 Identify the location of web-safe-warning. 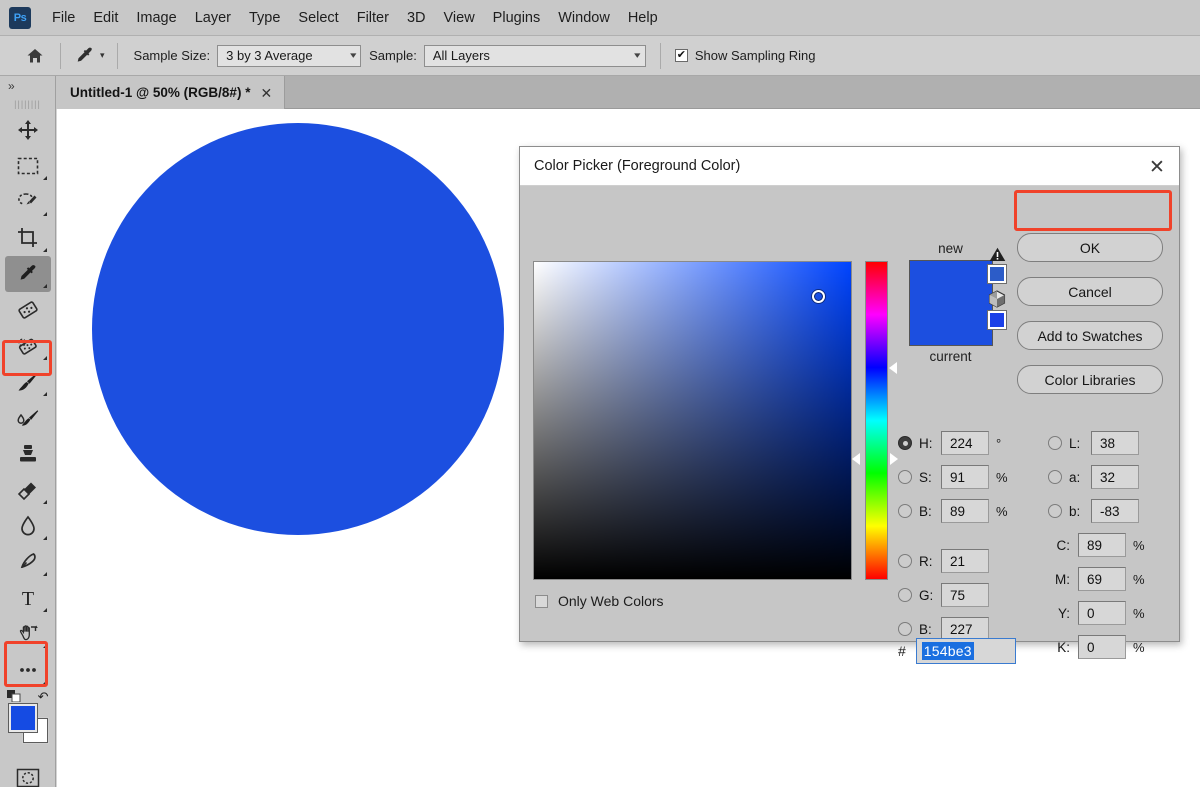
(997, 310).